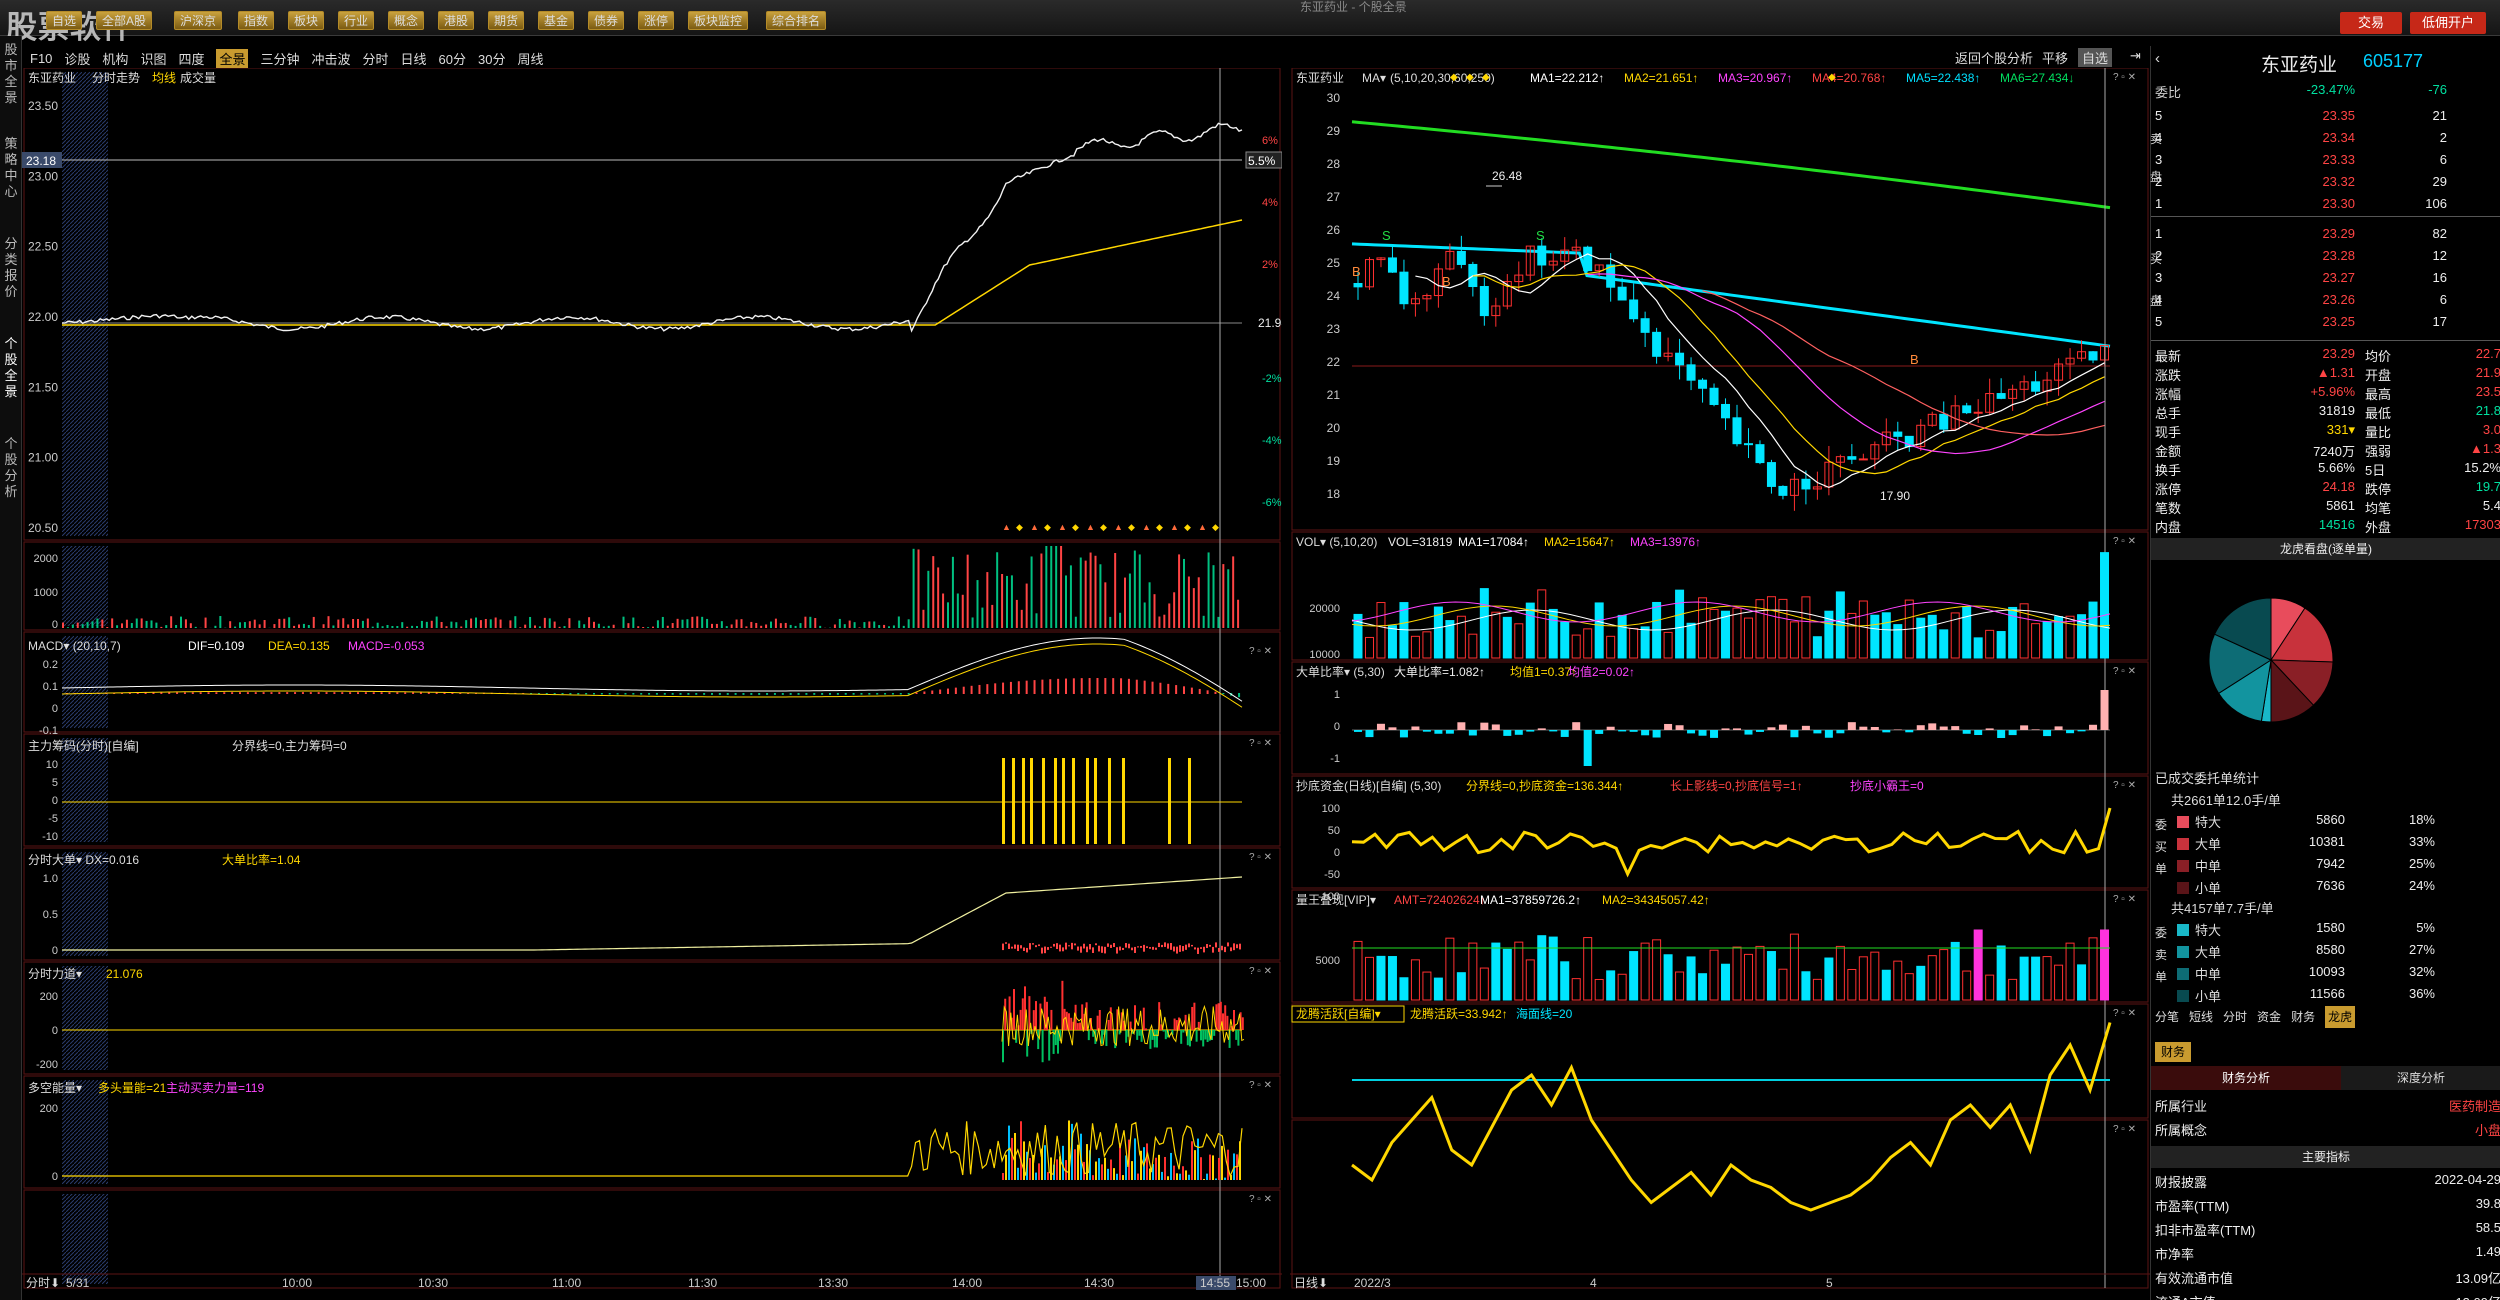  Describe the element at coordinates (718, 20) in the screenshot. I see `toolbar-button: 板块监控` at that location.